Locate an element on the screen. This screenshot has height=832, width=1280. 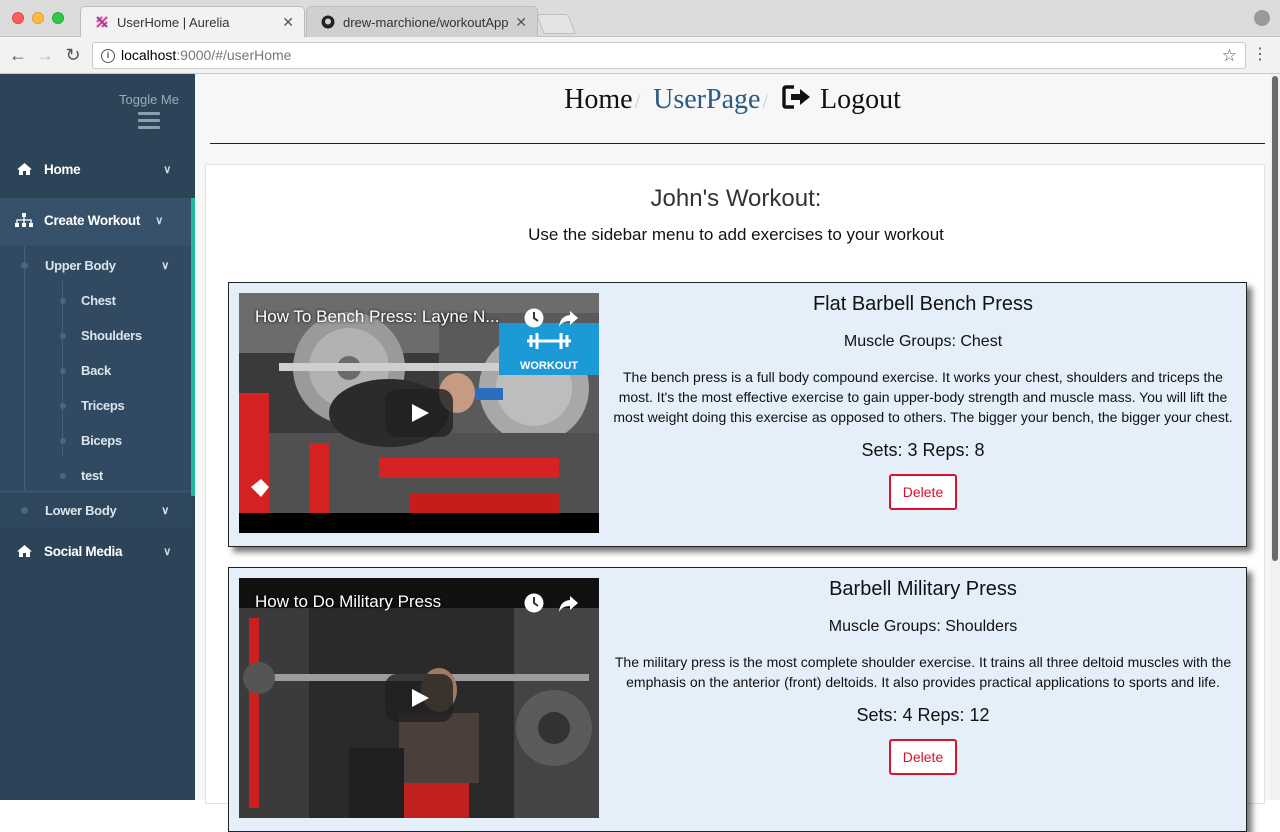
sidebar-item-biceps: Biceps is located at coordinates (95, 440).